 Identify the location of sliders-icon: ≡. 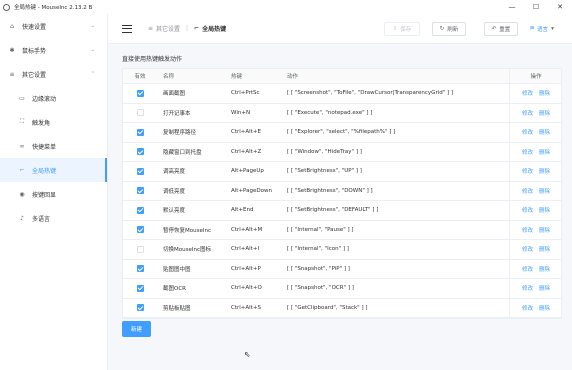
(12, 74).